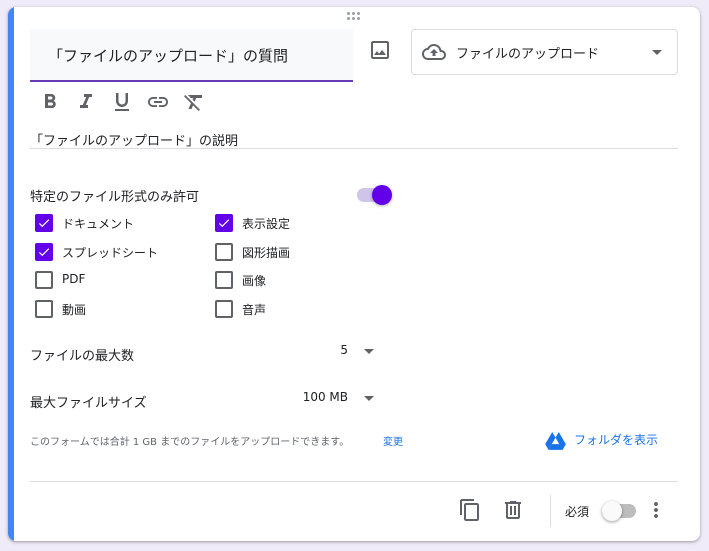 The image size is (709, 551). I want to click on file-type-drawing: 図形描画, so click(290, 252).